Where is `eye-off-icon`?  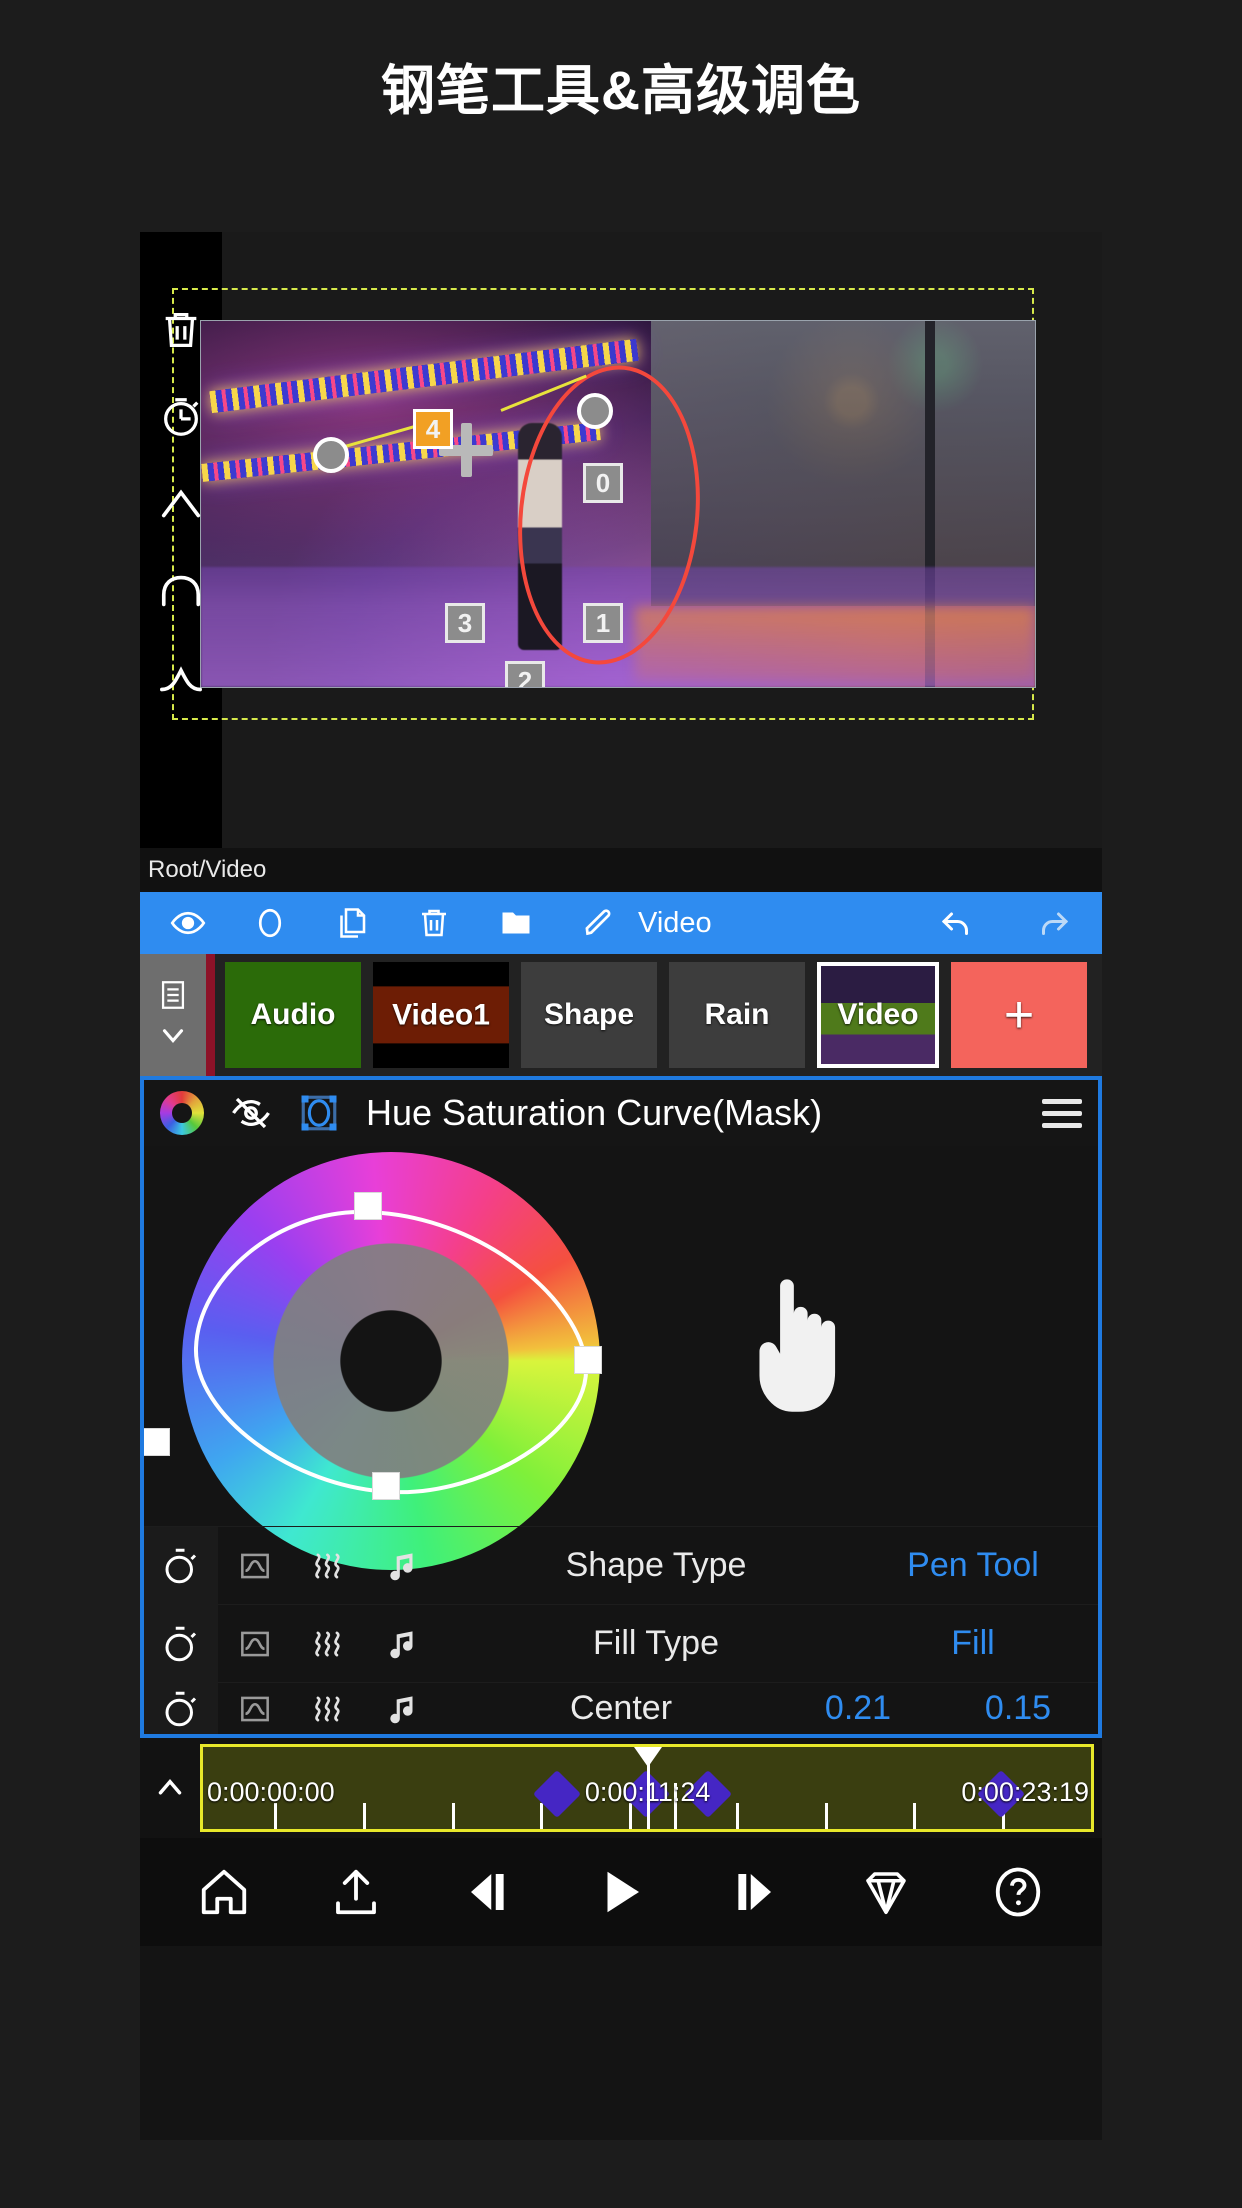
eye-off-icon is located at coordinates (251, 1113).